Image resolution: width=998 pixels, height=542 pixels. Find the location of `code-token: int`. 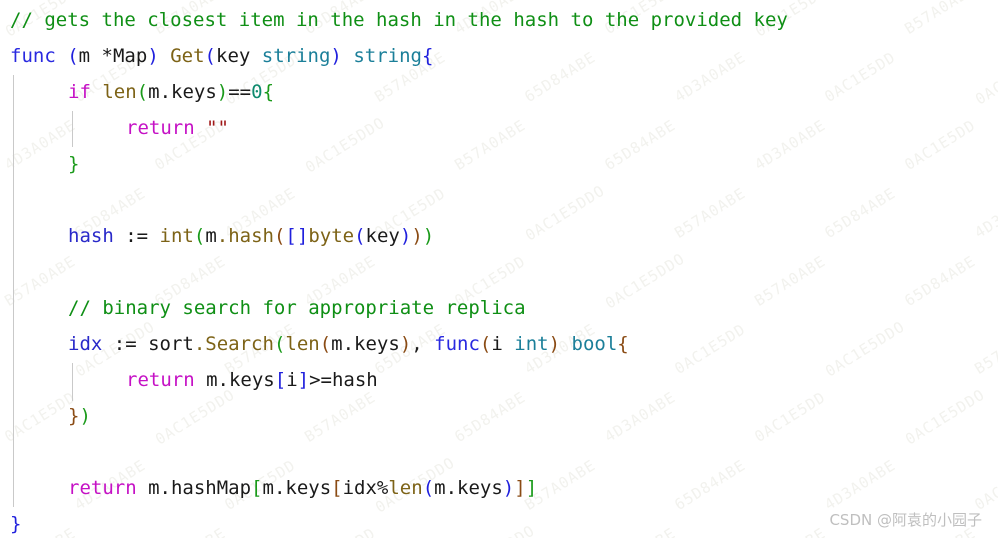

code-token: int is located at coordinates (531, 344).